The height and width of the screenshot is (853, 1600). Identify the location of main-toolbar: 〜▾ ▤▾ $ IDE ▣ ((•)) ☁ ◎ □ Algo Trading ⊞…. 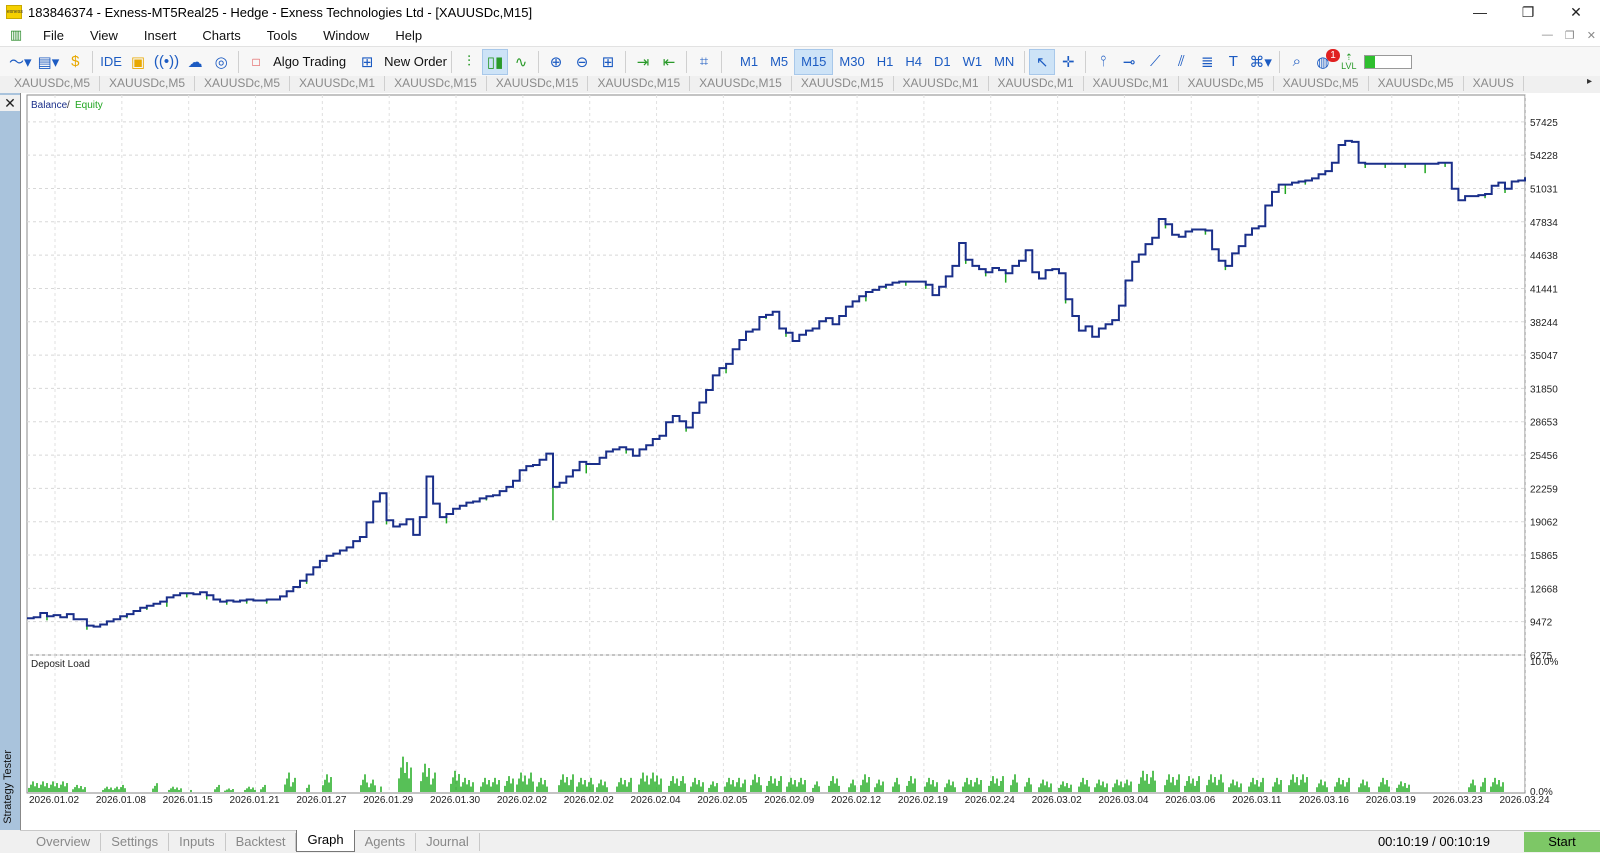
(800, 61).